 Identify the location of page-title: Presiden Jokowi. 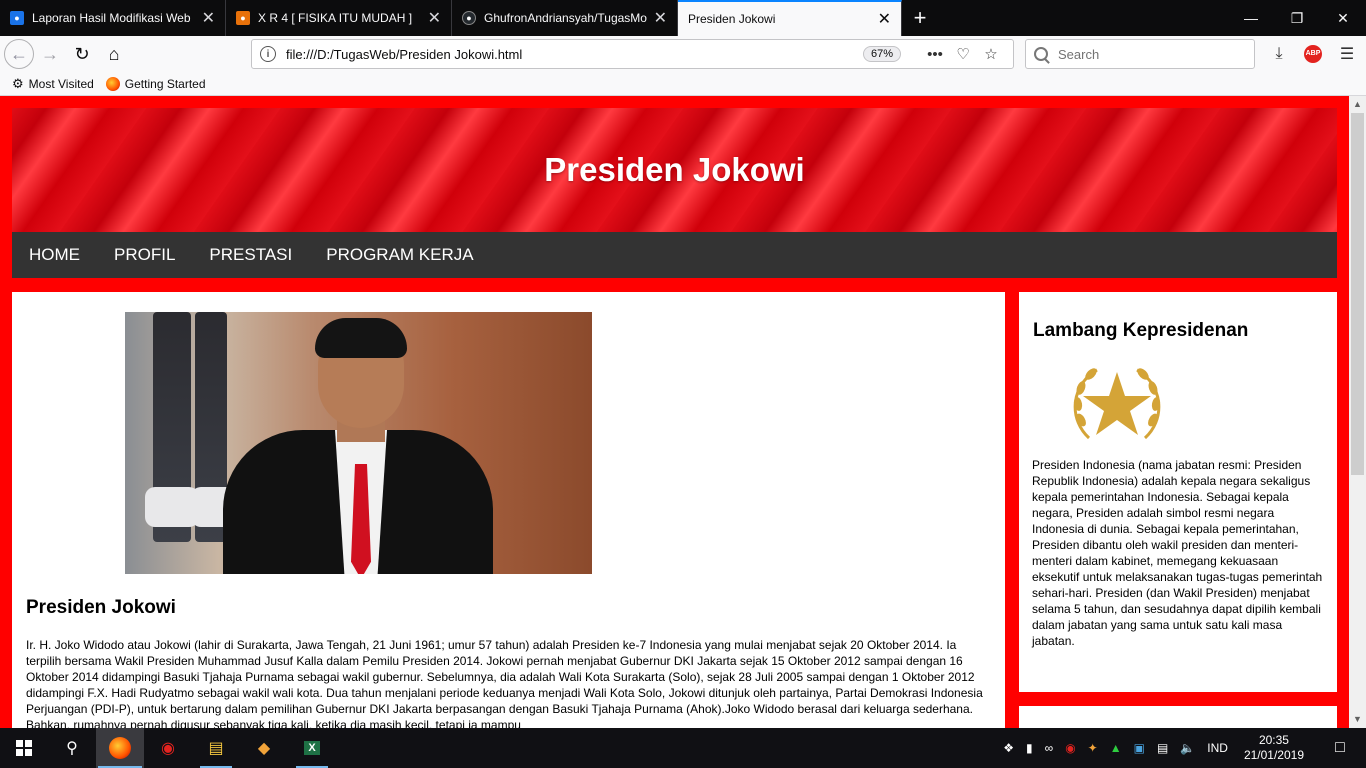
(674, 169).